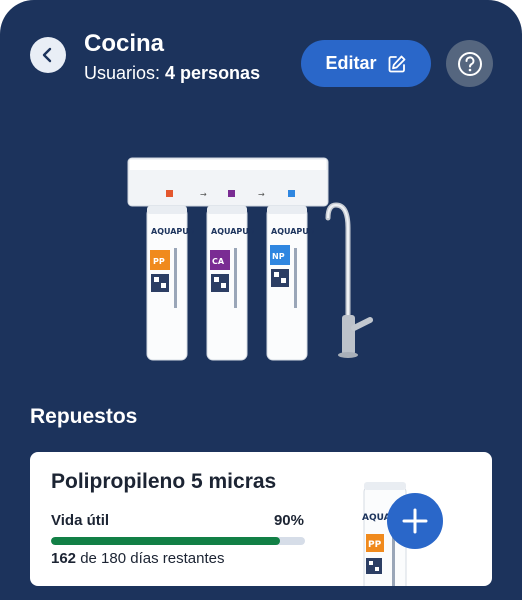  What do you see at coordinates (218, 261) in the screenshot?
I see `svg-text: CA` at bounding box center [218, 261].